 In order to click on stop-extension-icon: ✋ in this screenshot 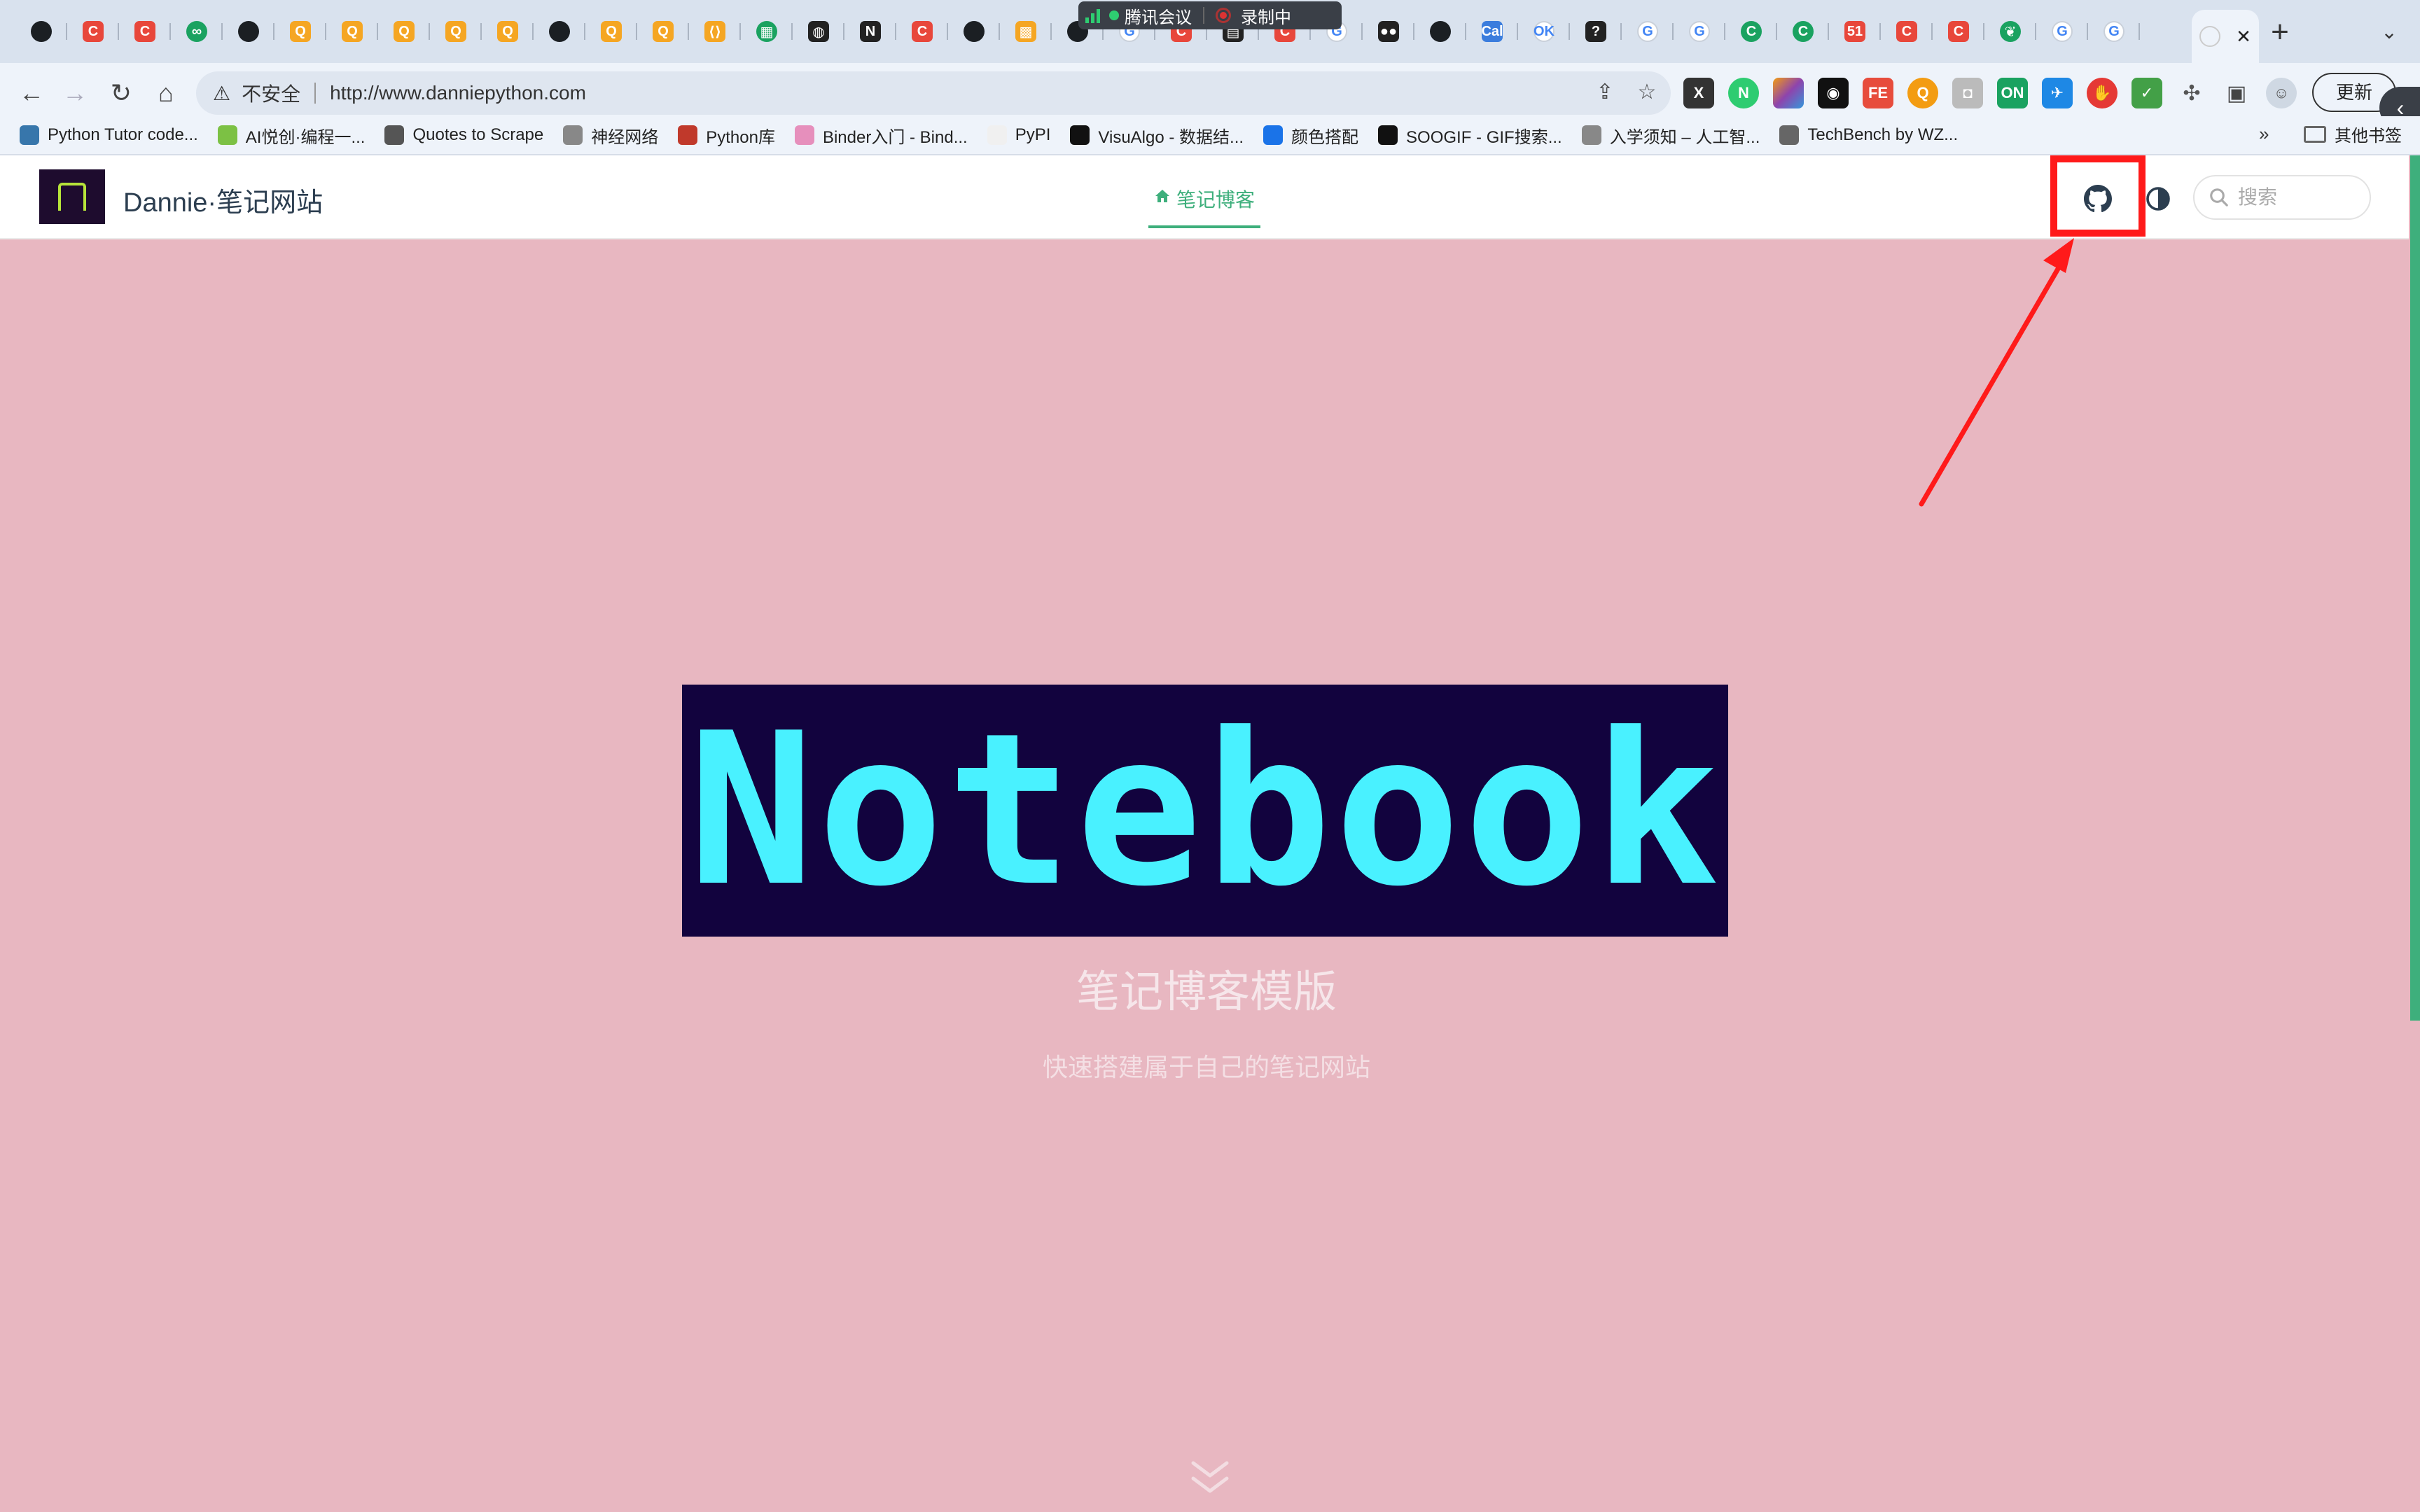, I will do `click(2102, 93)`.